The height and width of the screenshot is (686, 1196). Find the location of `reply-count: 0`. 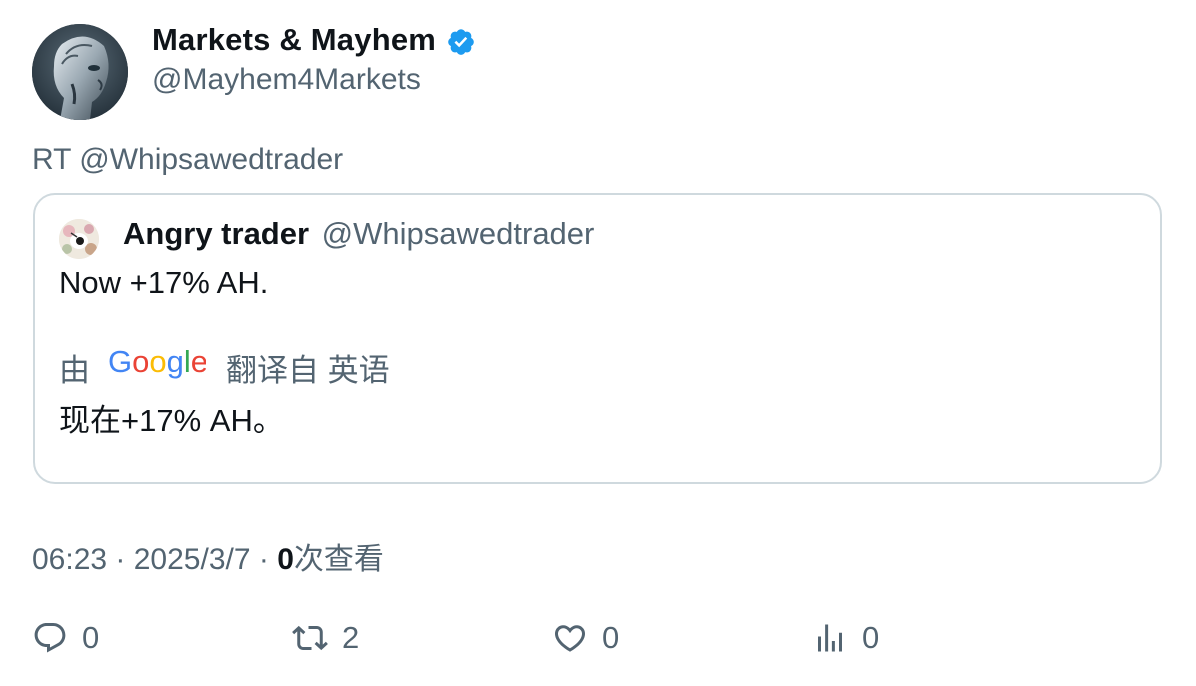

reply-count: 0 is located at coordinates (91, 637).